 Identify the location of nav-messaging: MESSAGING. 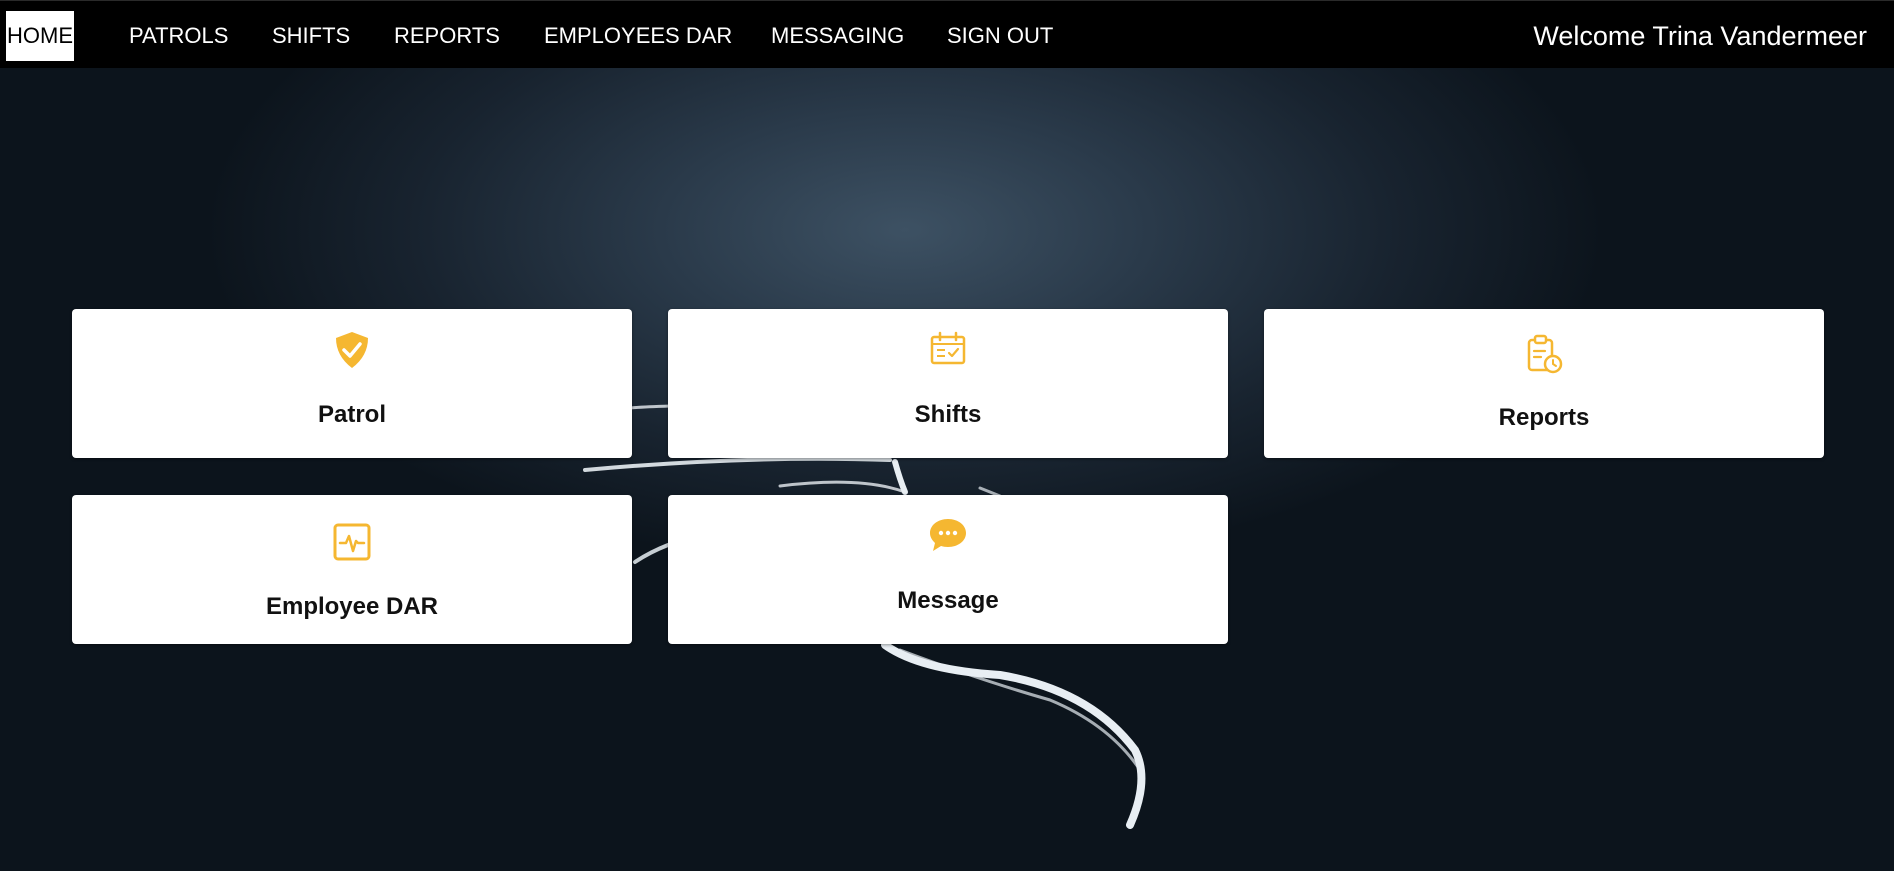
(837, 36).